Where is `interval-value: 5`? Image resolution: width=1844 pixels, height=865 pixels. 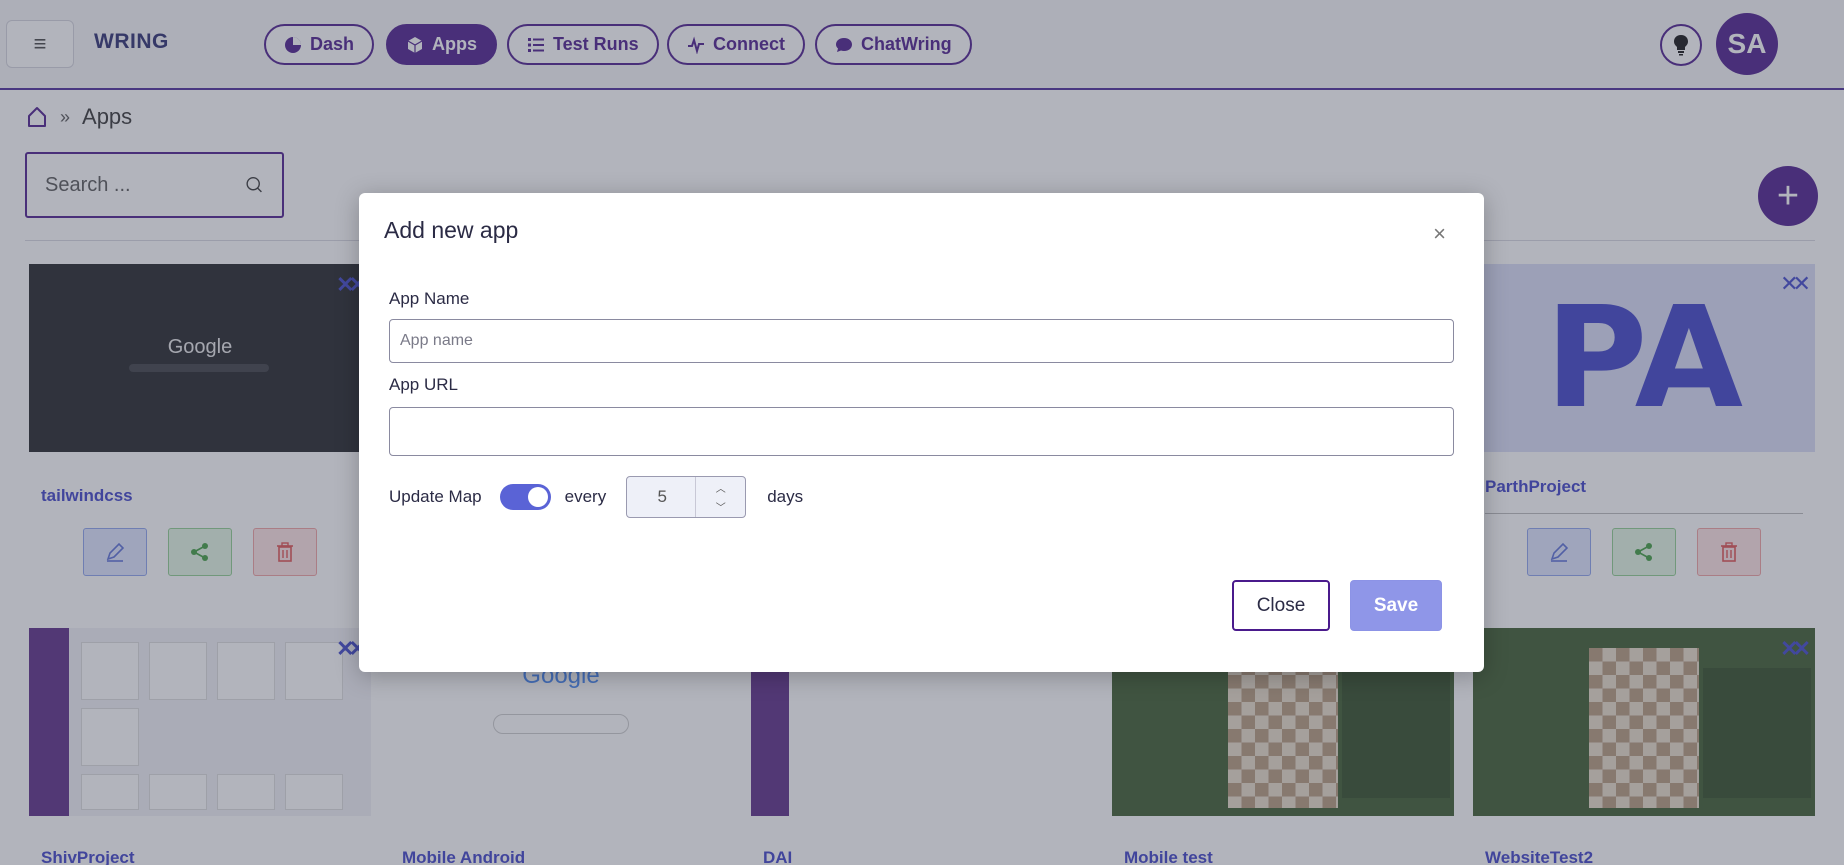
interval-value: 5 is located at coordinates (662, 497).